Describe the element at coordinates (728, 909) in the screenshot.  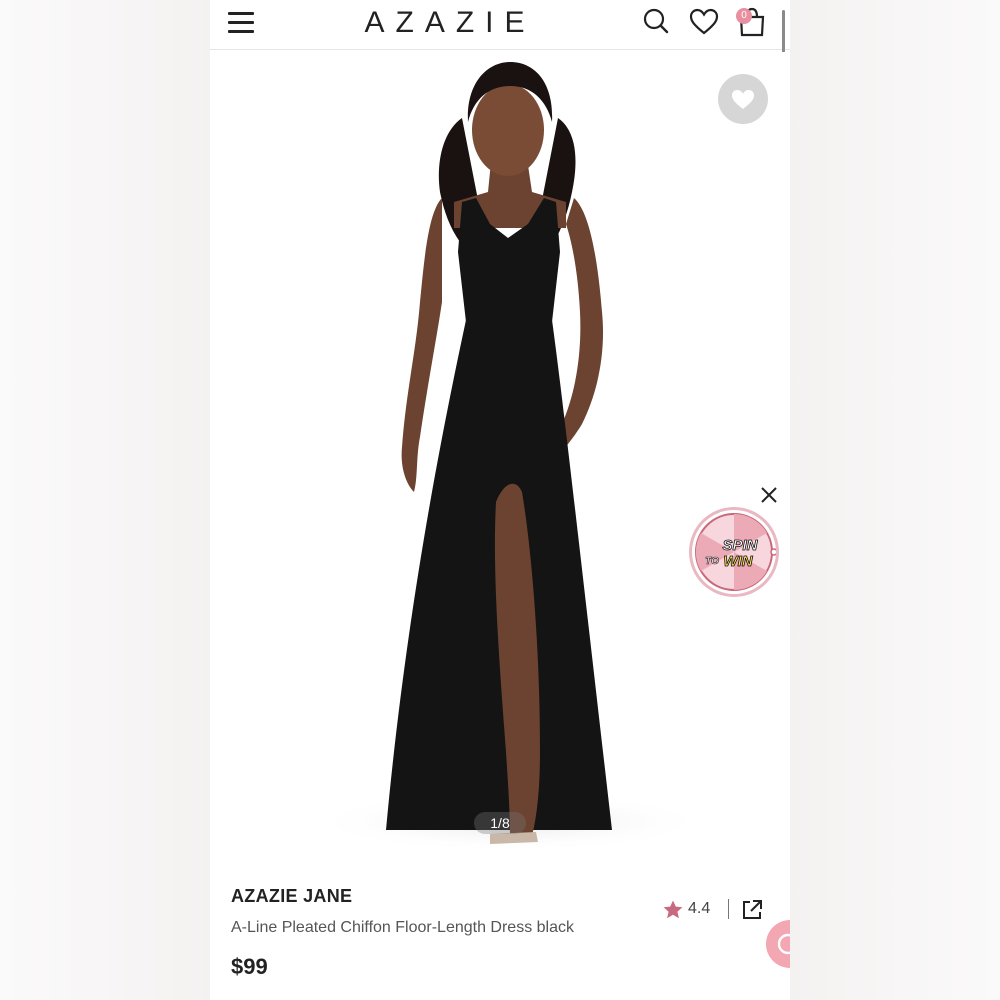
I see `divider` at that location.